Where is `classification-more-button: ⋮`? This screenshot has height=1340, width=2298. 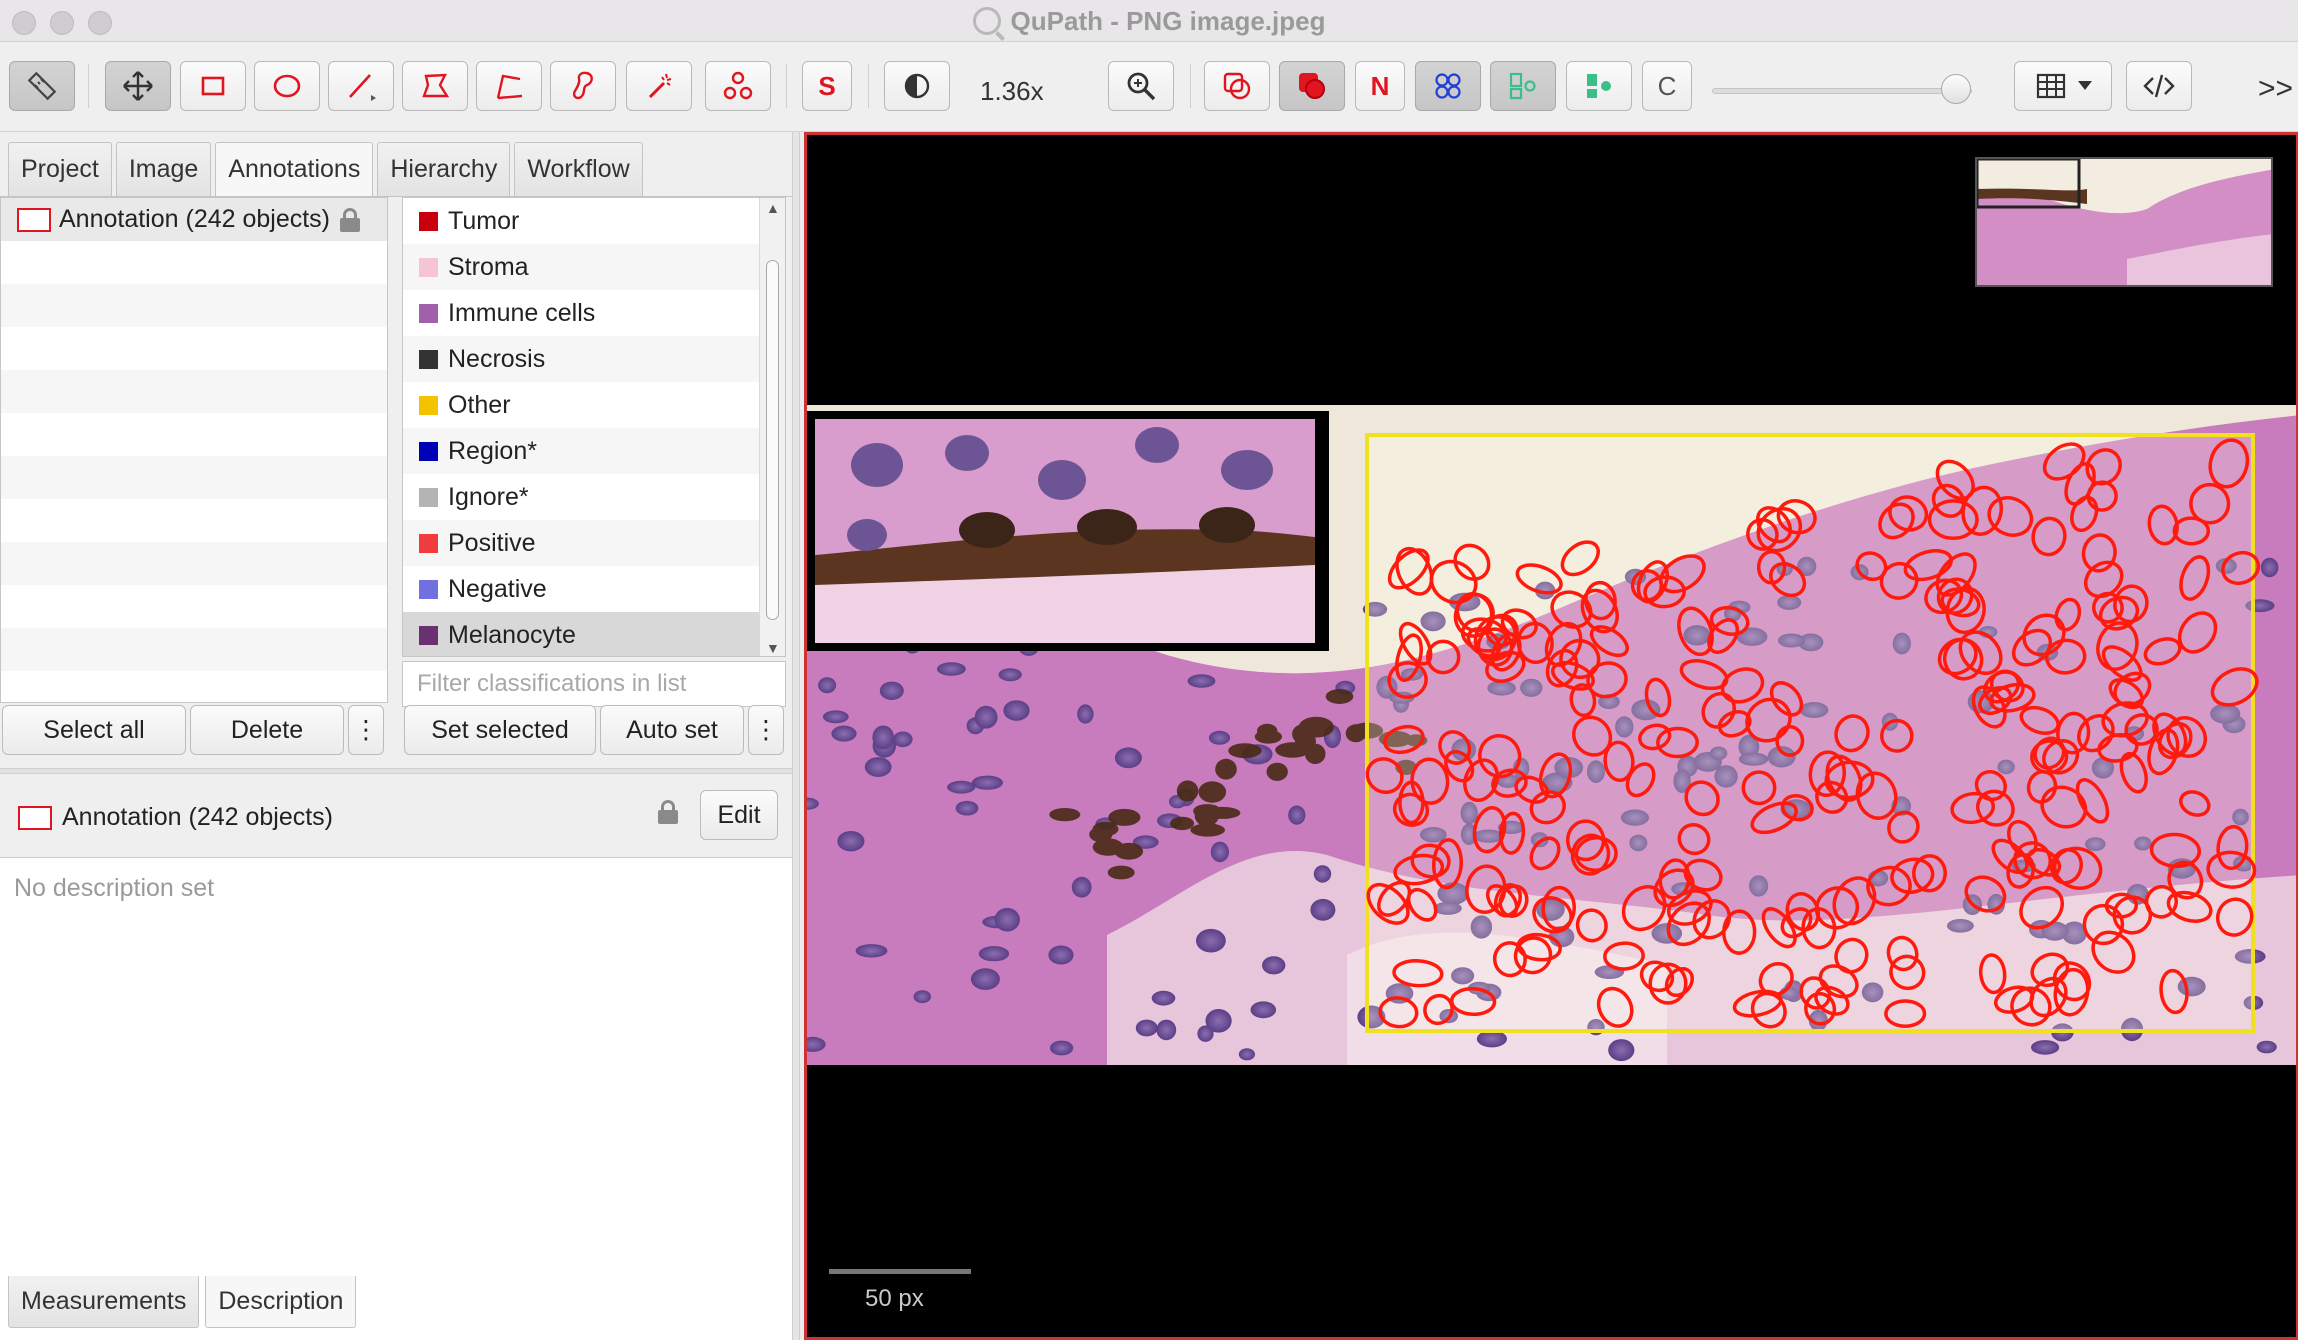 classification-more-button: ⋮ is located at coordinates (766, 730).